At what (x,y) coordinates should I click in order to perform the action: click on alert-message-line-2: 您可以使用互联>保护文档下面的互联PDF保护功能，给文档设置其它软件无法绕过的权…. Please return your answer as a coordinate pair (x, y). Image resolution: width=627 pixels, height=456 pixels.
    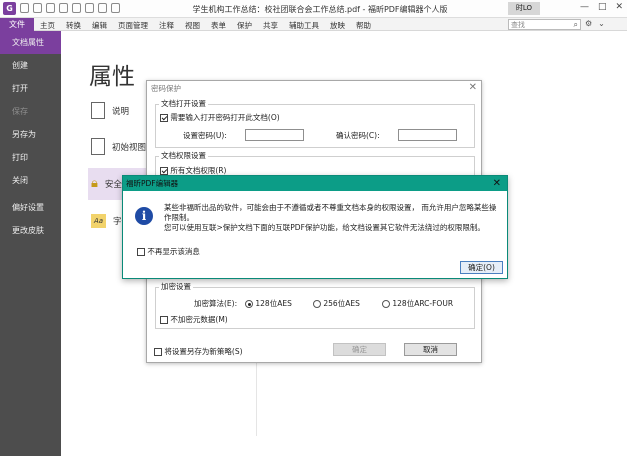
    Looking at the image, I should click on (324, 227).